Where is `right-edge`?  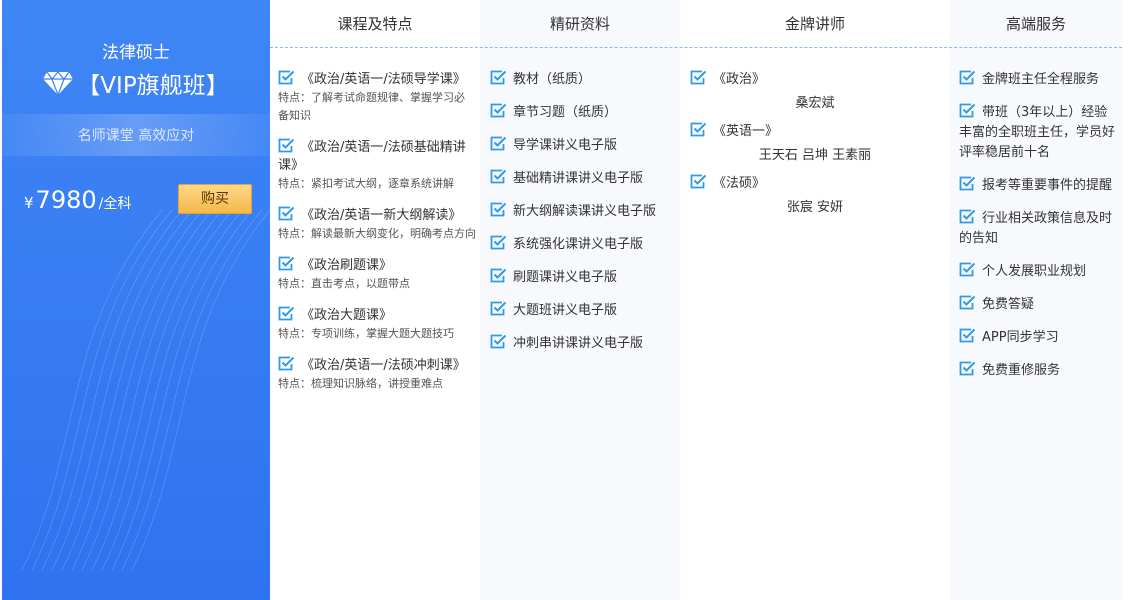 right-edge is located at coordinates (1129, 300).